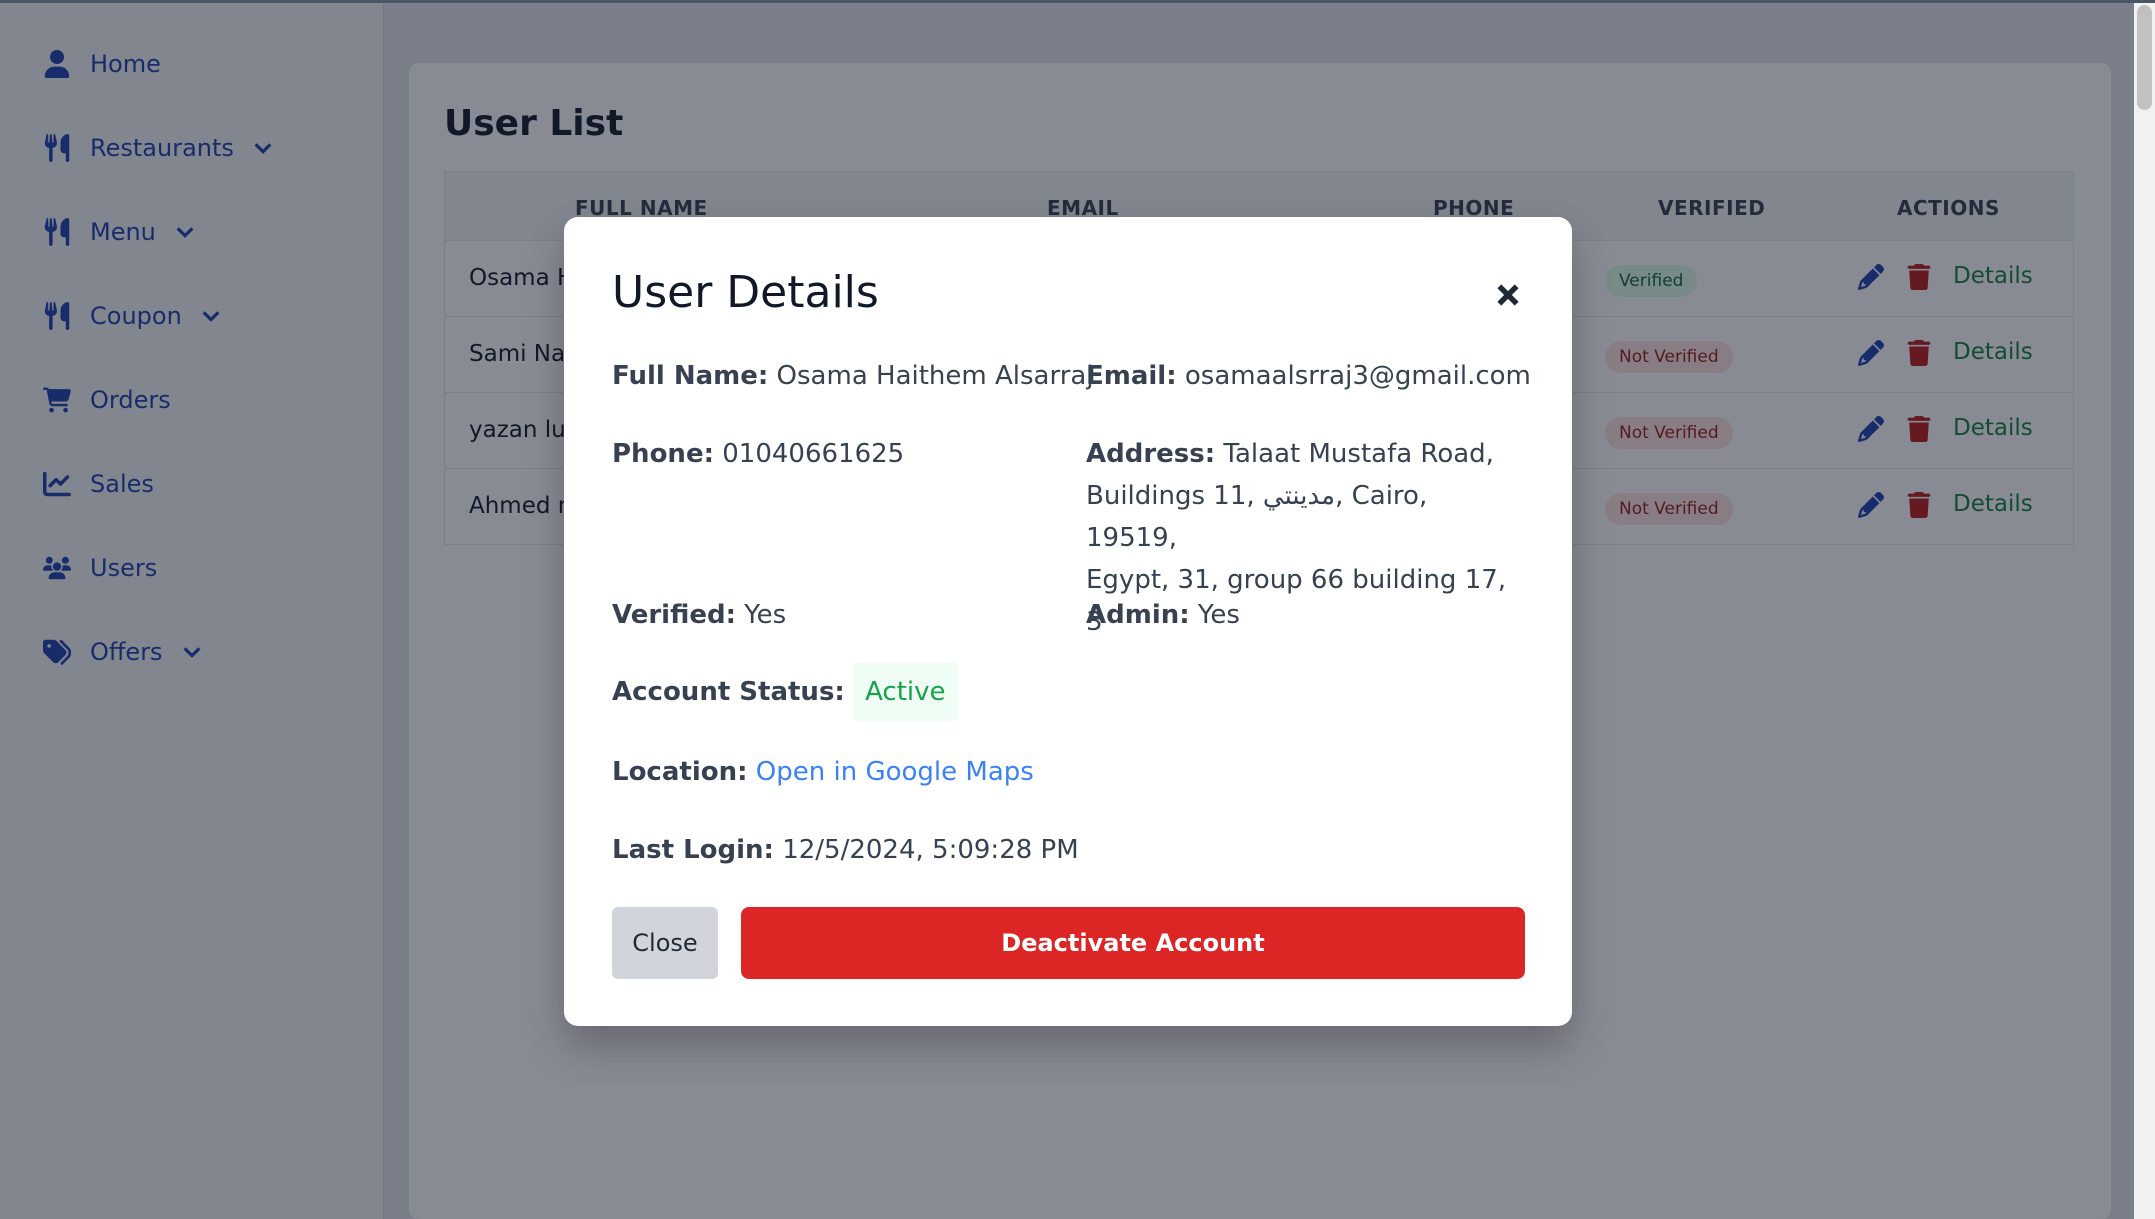  I want to click on verified-value: Yes, so click(765, 615).